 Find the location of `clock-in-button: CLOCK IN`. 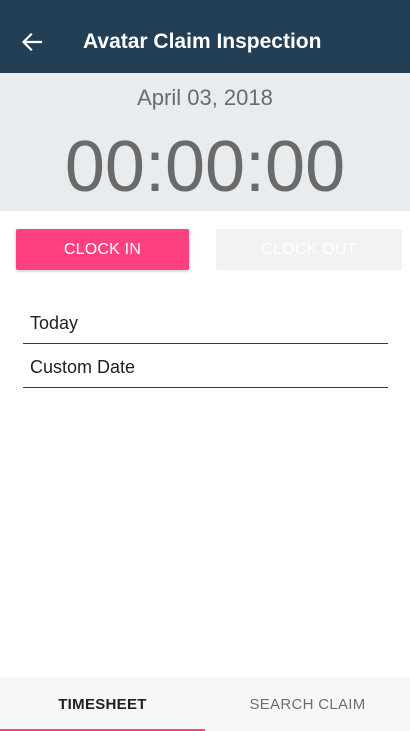

clock-in-button: CLOCK IN is located at coordinates (102, 249).